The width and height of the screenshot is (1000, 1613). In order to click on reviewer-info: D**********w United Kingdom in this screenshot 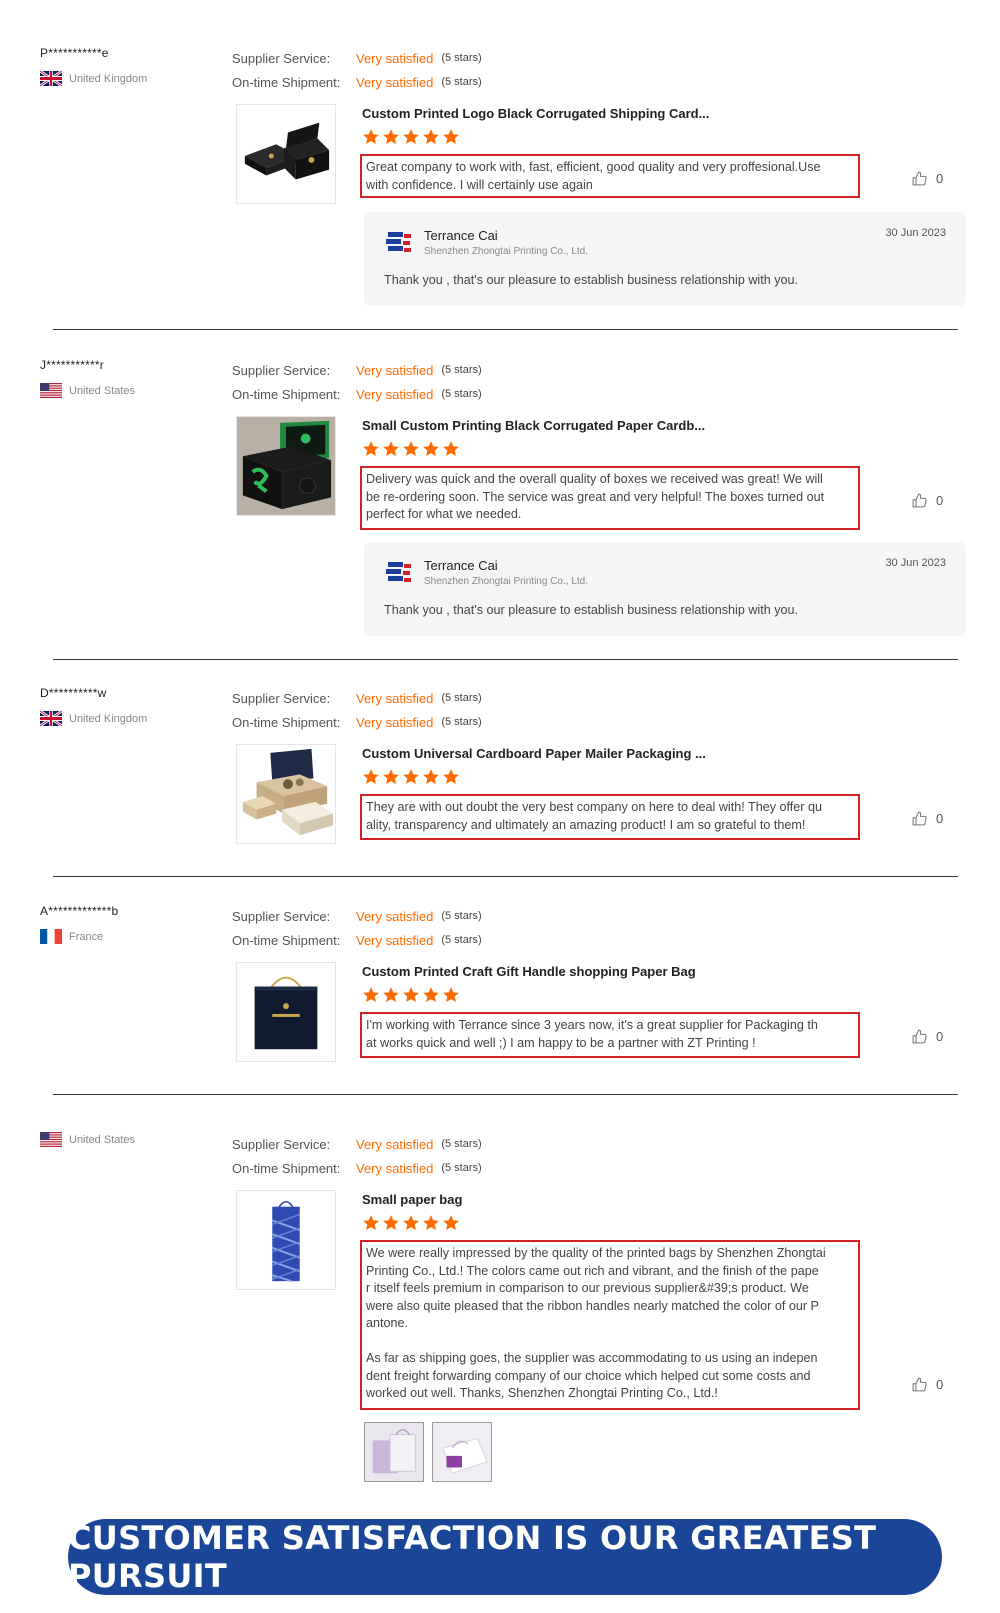, I will do `click(130, 706)`.